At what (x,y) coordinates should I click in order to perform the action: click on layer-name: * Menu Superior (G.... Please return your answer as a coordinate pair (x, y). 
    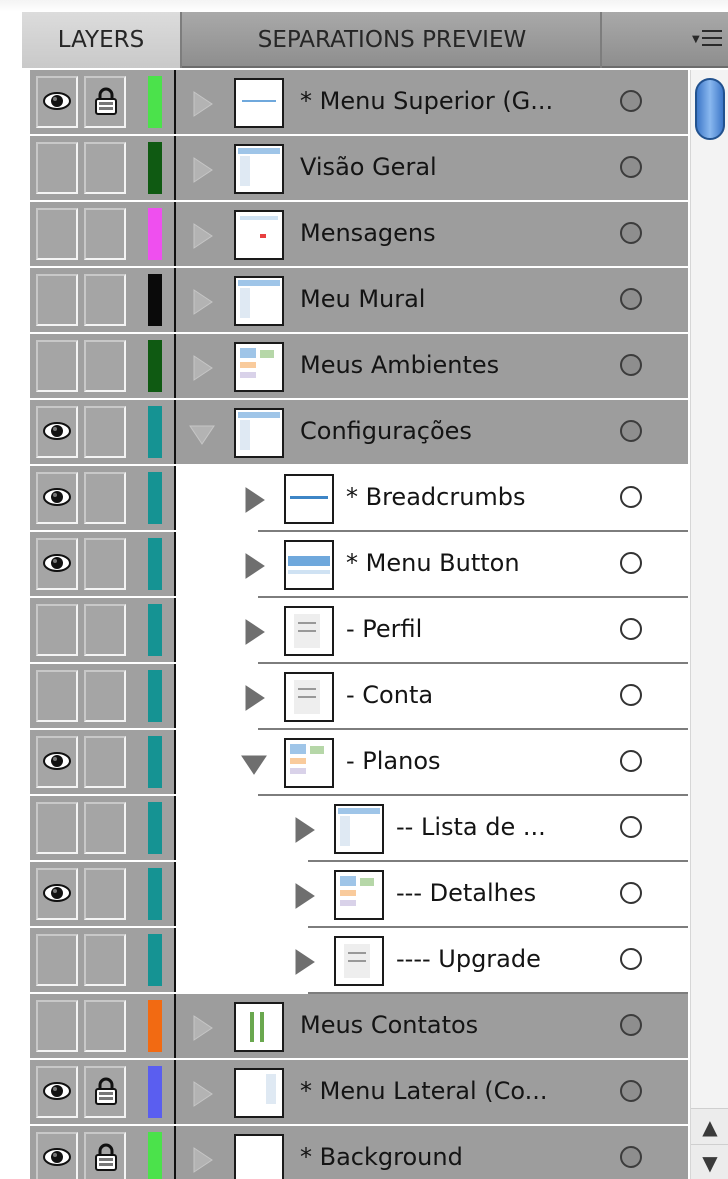
    Looking at the image, I should click on (426, 101).